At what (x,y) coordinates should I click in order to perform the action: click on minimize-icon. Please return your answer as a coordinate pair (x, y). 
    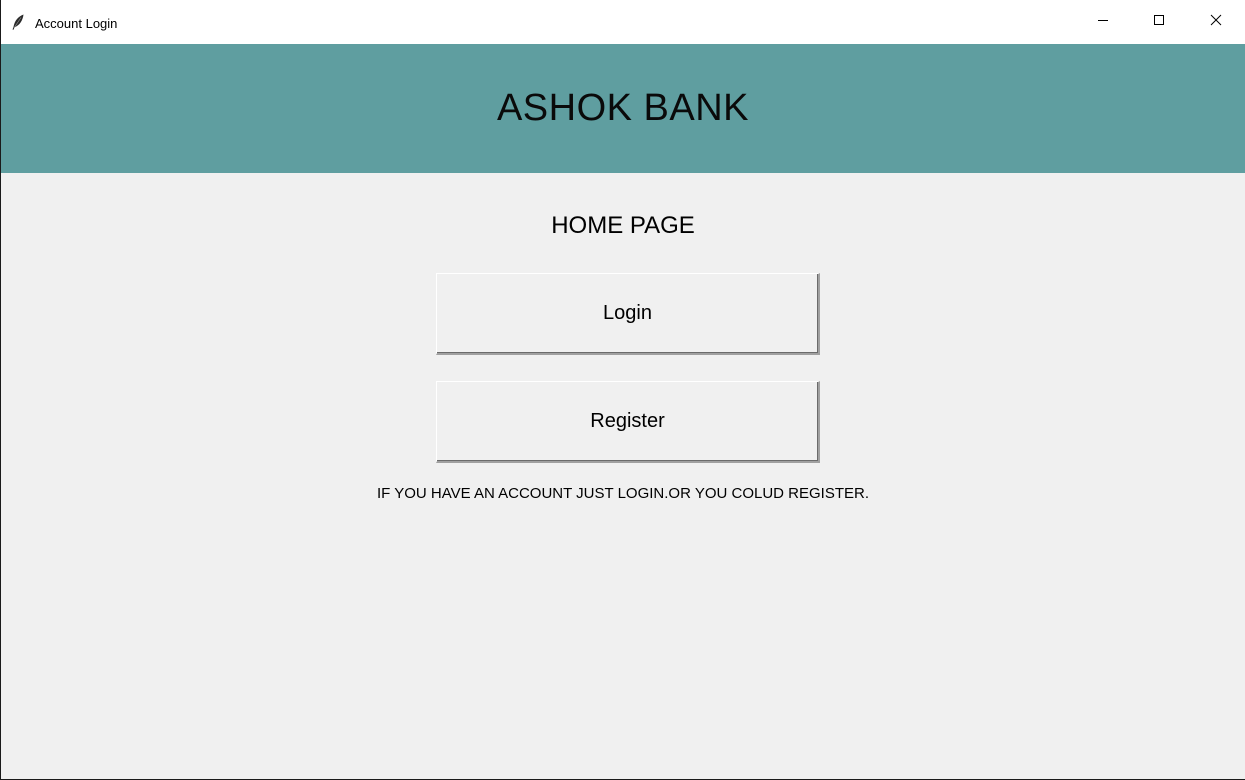
    Looking at the image, I should click on (1103, 22).